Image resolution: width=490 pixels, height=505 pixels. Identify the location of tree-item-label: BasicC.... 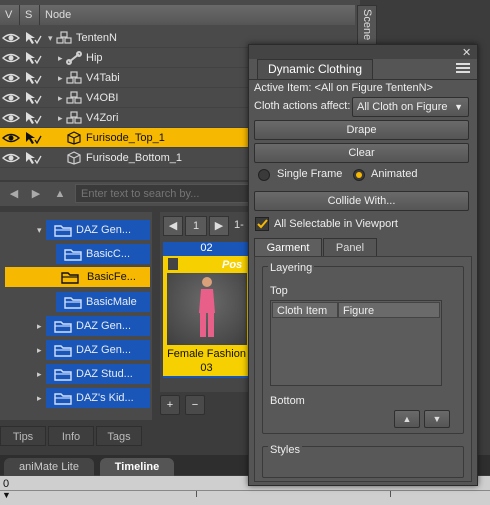
(108, 254).